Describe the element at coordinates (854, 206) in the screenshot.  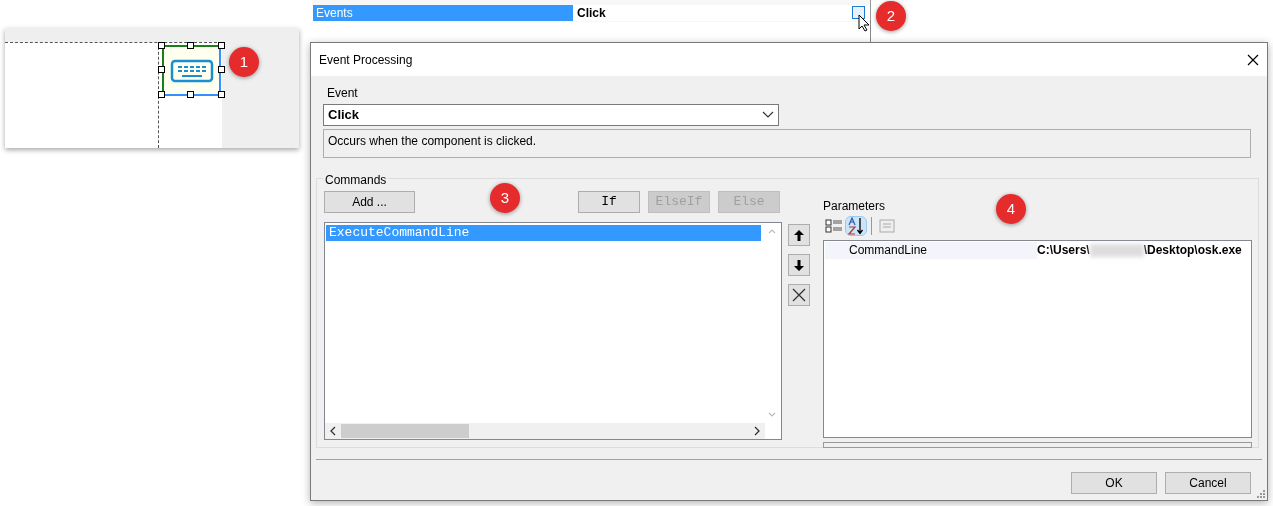
I see `section-label: Parameters` at that location.